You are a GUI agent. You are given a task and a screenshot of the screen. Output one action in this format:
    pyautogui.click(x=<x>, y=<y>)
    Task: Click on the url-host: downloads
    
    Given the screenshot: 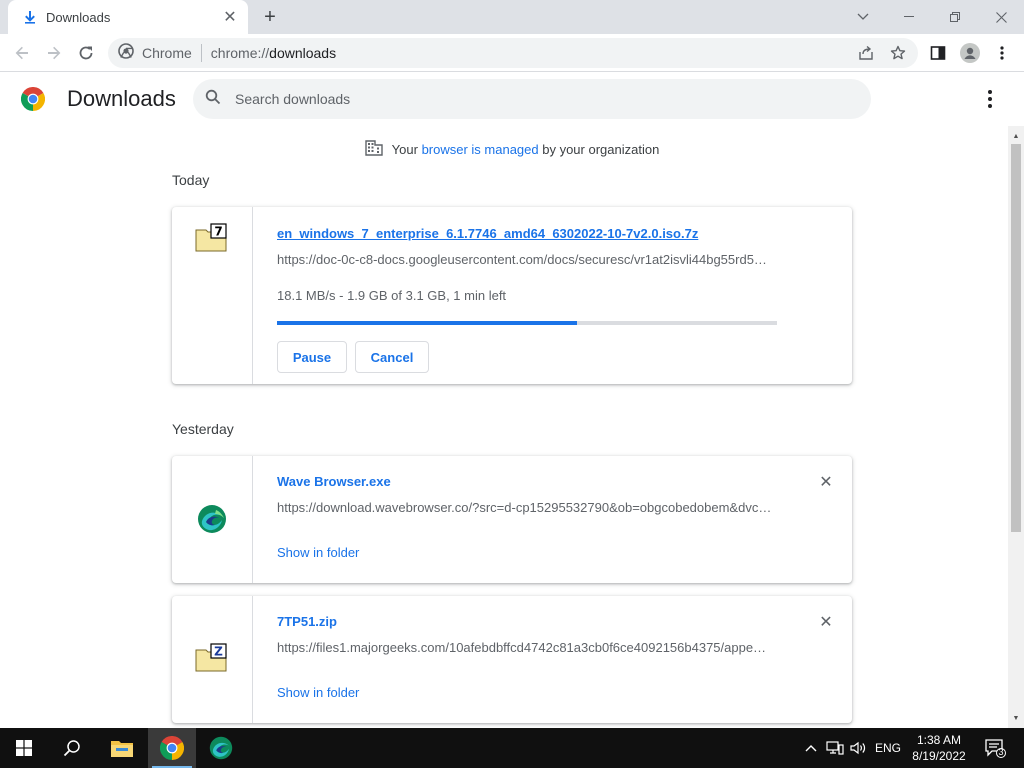 What is the action you would take?
    pyautogui.click(x=303, y=53)
    